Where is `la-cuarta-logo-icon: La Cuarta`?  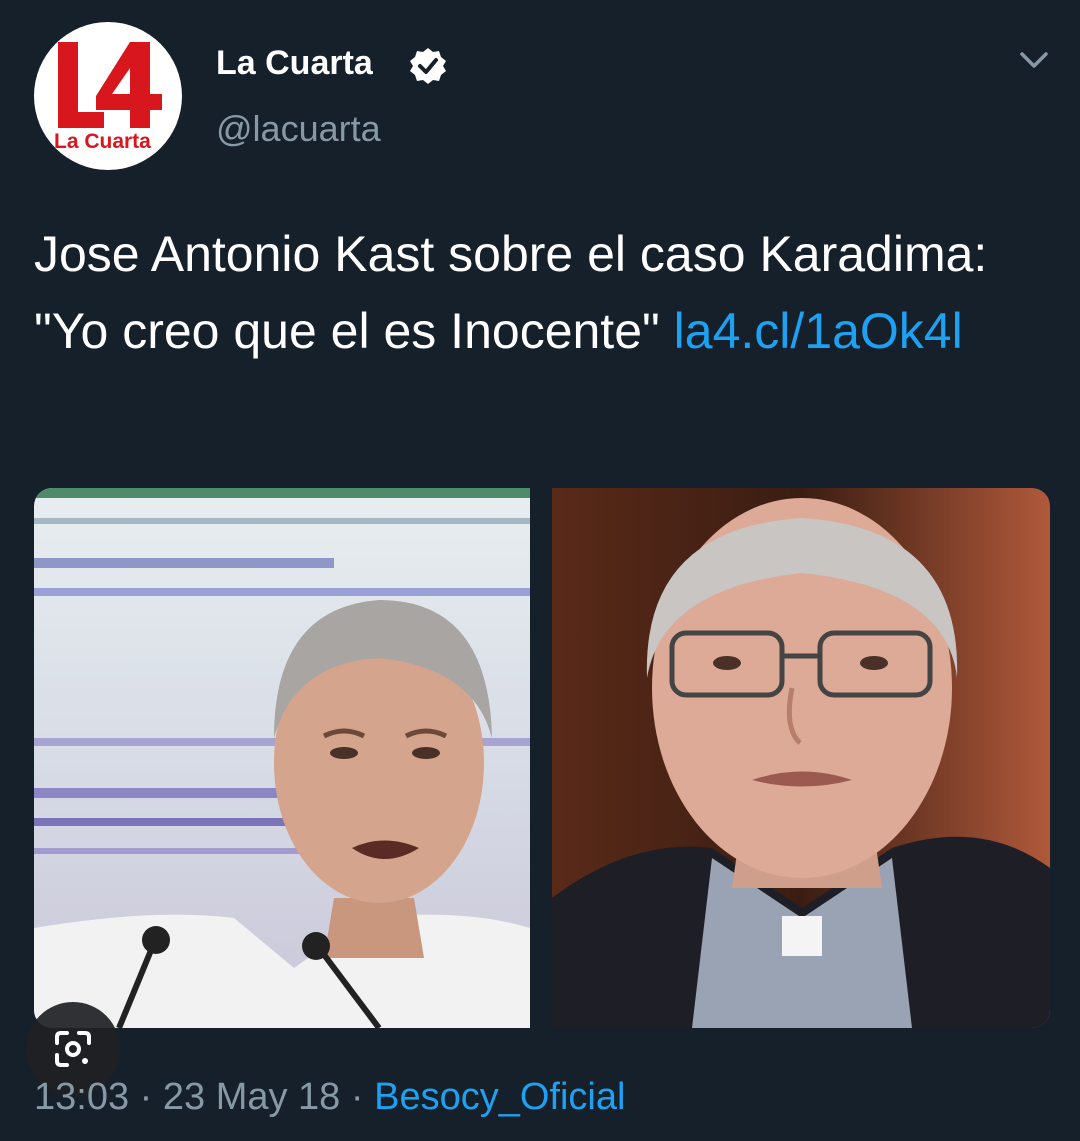 la-cuarta-logo-icon: La Cuarta is located at coordinates (108, 97).